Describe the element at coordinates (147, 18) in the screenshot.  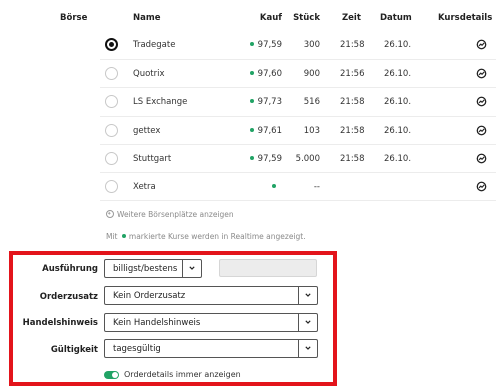
I see `header-name: Name` at that location.